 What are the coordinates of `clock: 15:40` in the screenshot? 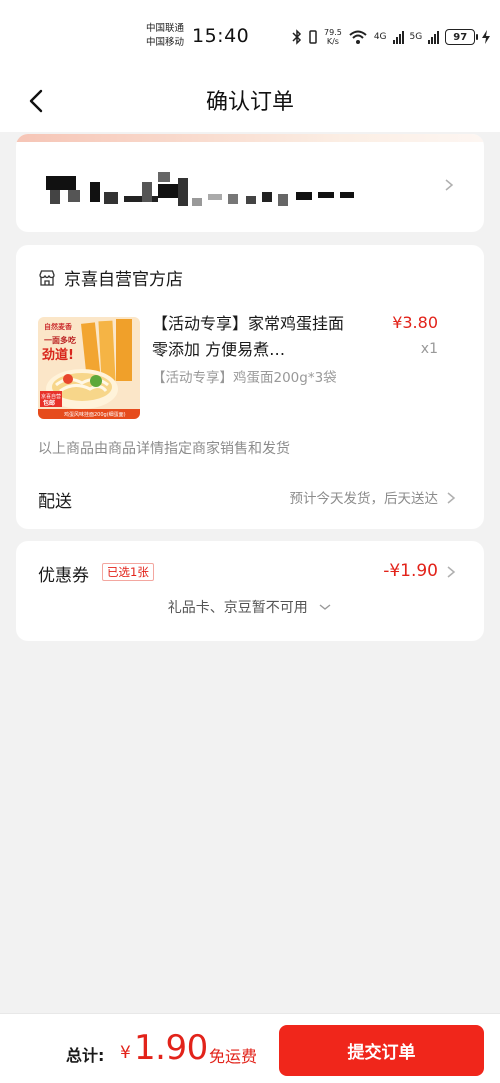 It's located at (221, 36).